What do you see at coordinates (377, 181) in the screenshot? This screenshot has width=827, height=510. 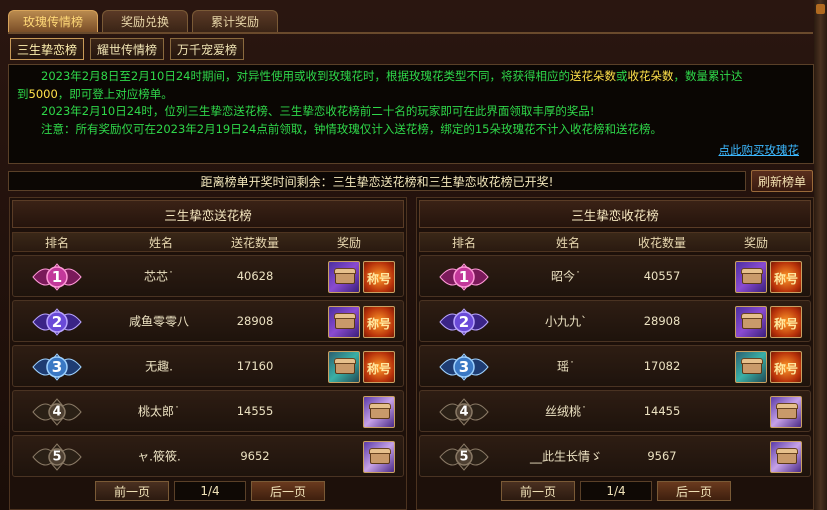 I see `countdown-bar: 距离榜单开奖时间剩余：三生挚恋送花榜和三生挚恋收花榜已开奖!` at bounding box center [377, 181].